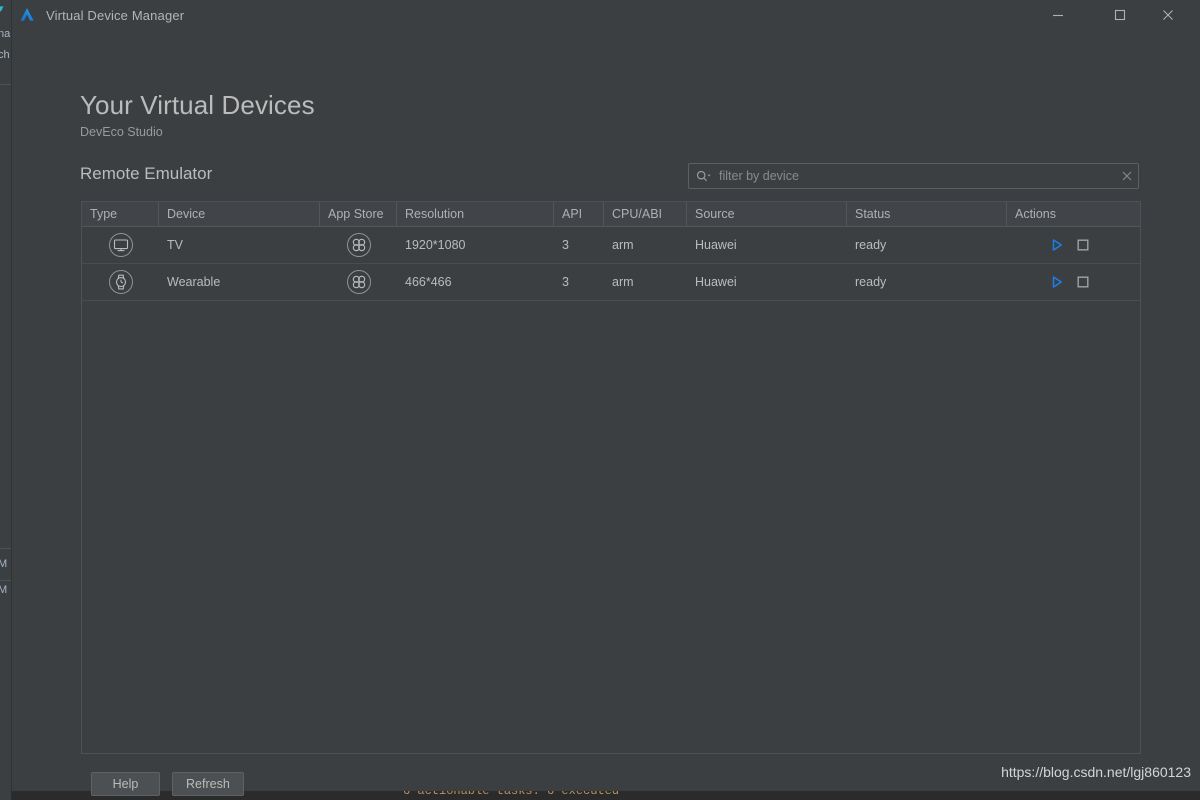 This screenshot has height=800, width=1200. Describe the element at coordinates (194, 282) in the screenshot. I see `device-name-cell: Wearable` at that location.